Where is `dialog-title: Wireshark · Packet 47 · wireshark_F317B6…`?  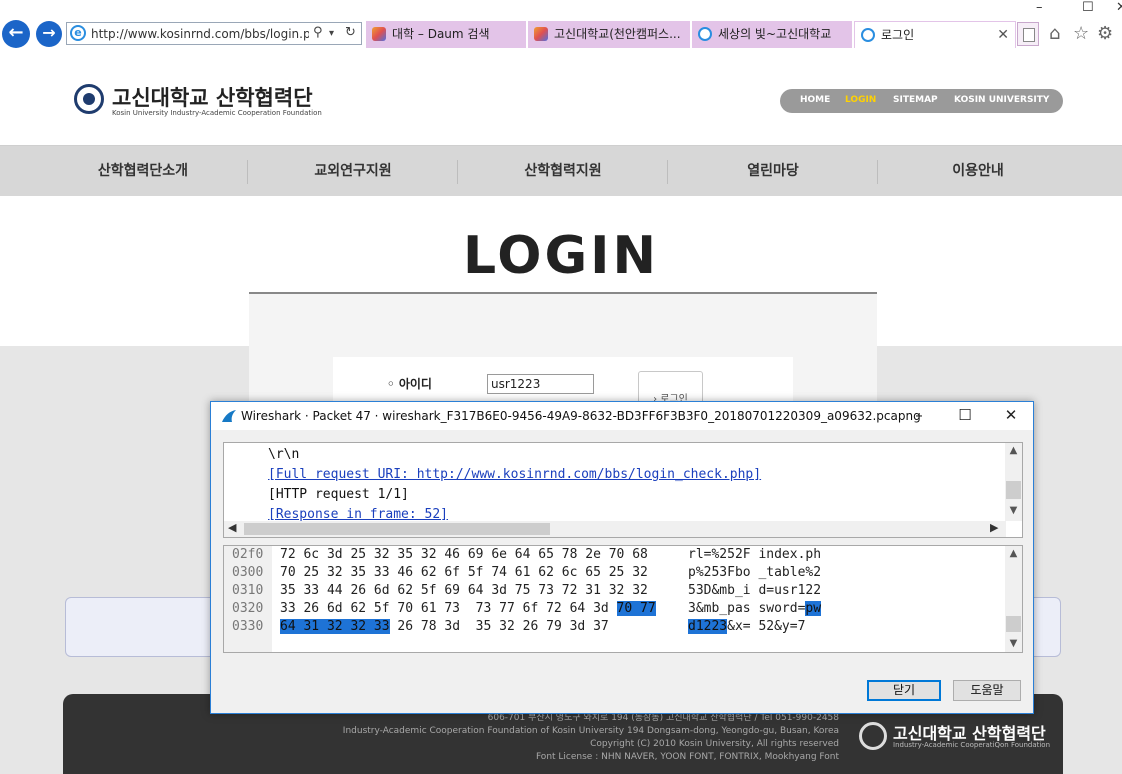 dialog-title: Wireshark · Packet 47 · wireshark_F317B6… is located at coordinates (581, 416).